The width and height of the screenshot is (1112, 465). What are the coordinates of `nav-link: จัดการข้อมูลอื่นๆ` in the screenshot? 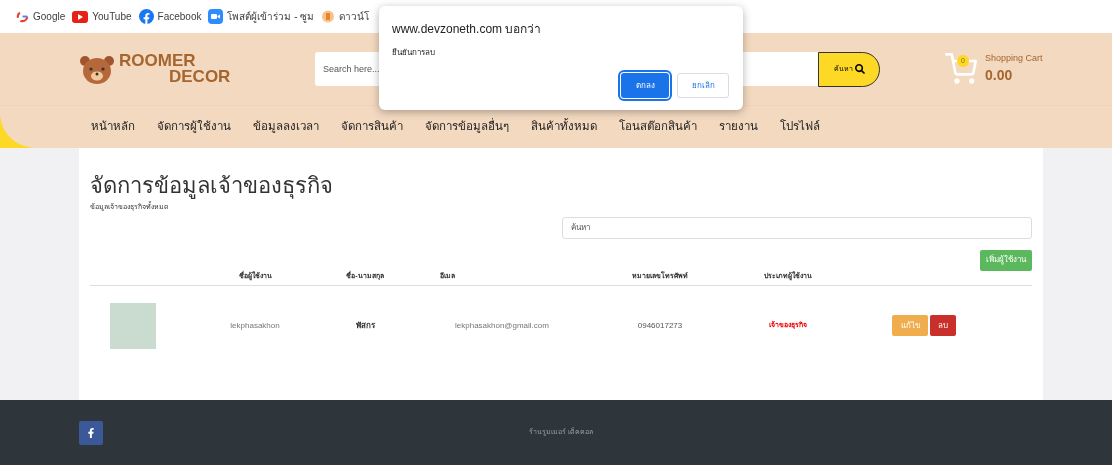 It's located at (467, 127).